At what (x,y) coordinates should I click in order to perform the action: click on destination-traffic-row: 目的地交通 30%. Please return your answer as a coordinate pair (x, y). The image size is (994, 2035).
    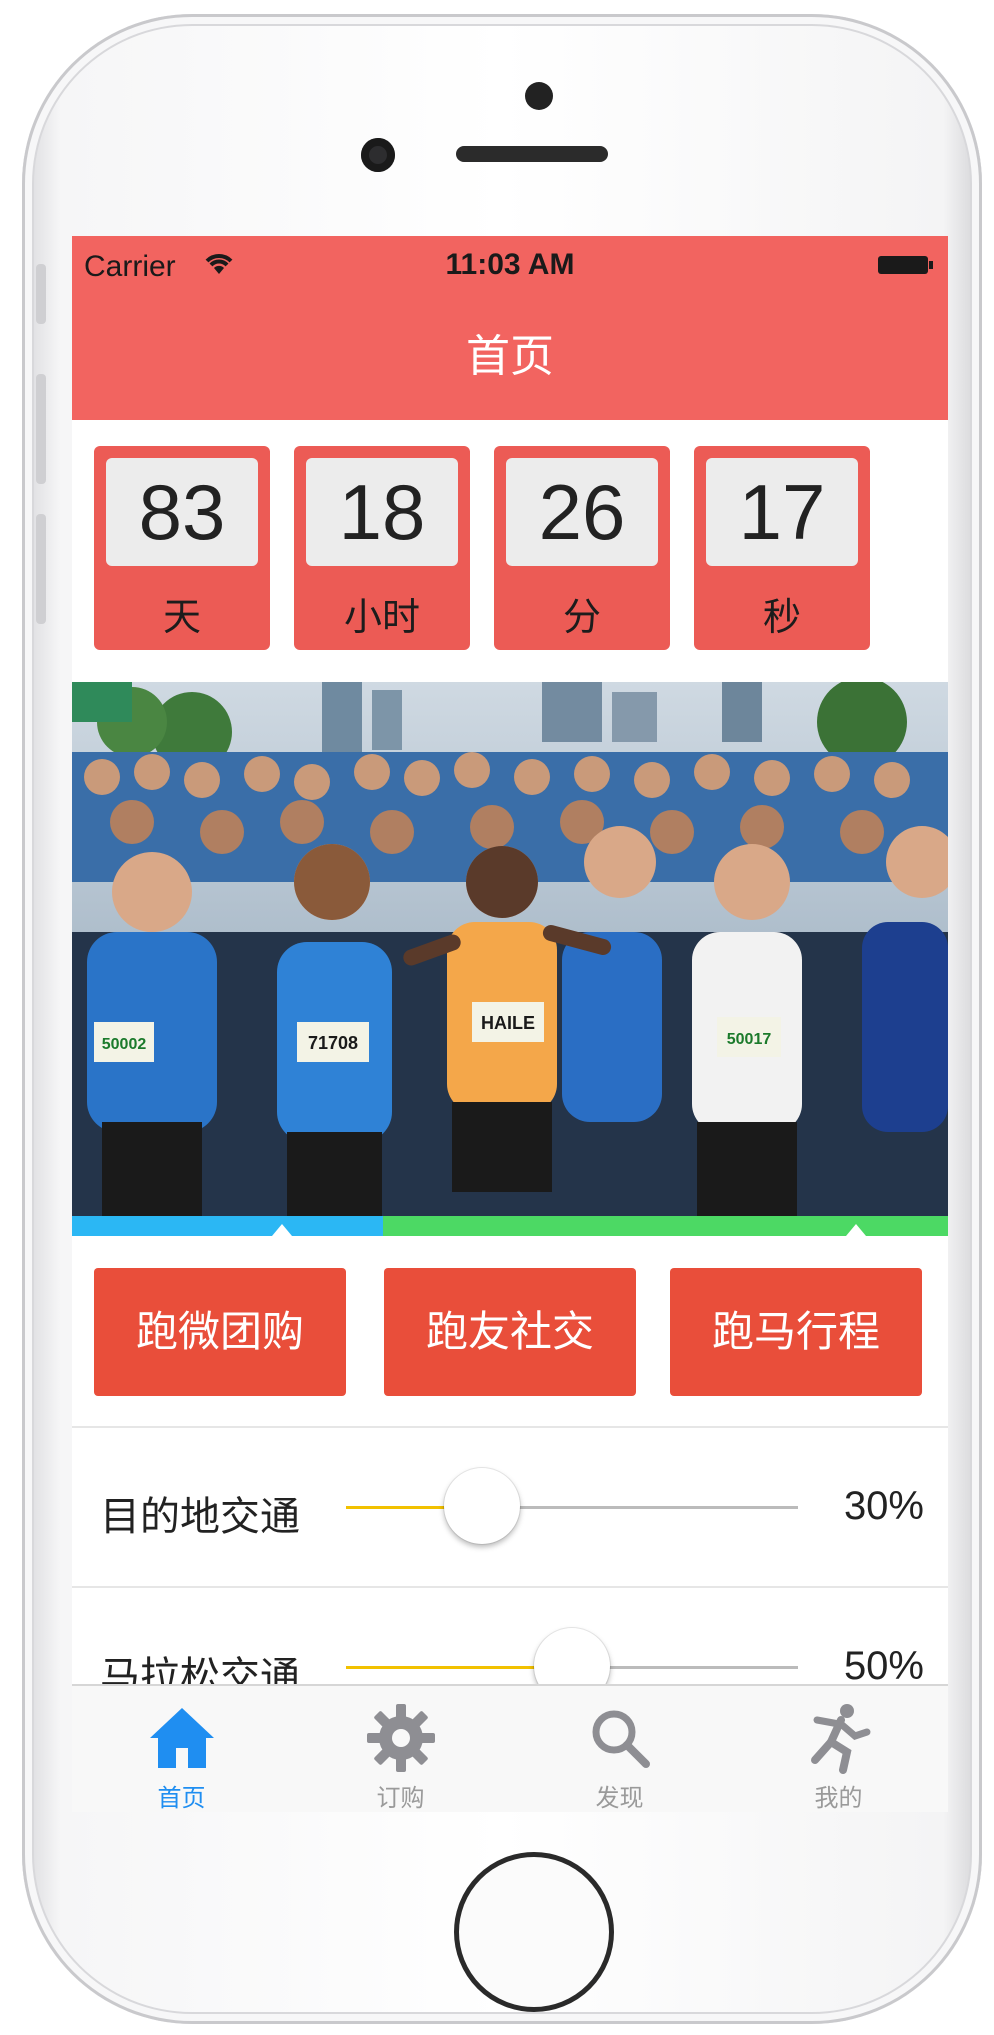
    Looking at the image, I should click on (510, 1508).